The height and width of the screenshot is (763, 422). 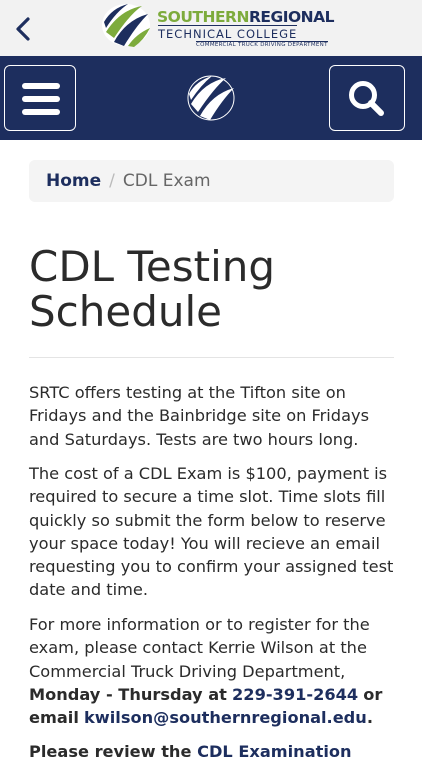 I want to click on logo-department: COMMERCIAL TRUCK DRIVING DEPARTMENT, so click(x=262, y=44).